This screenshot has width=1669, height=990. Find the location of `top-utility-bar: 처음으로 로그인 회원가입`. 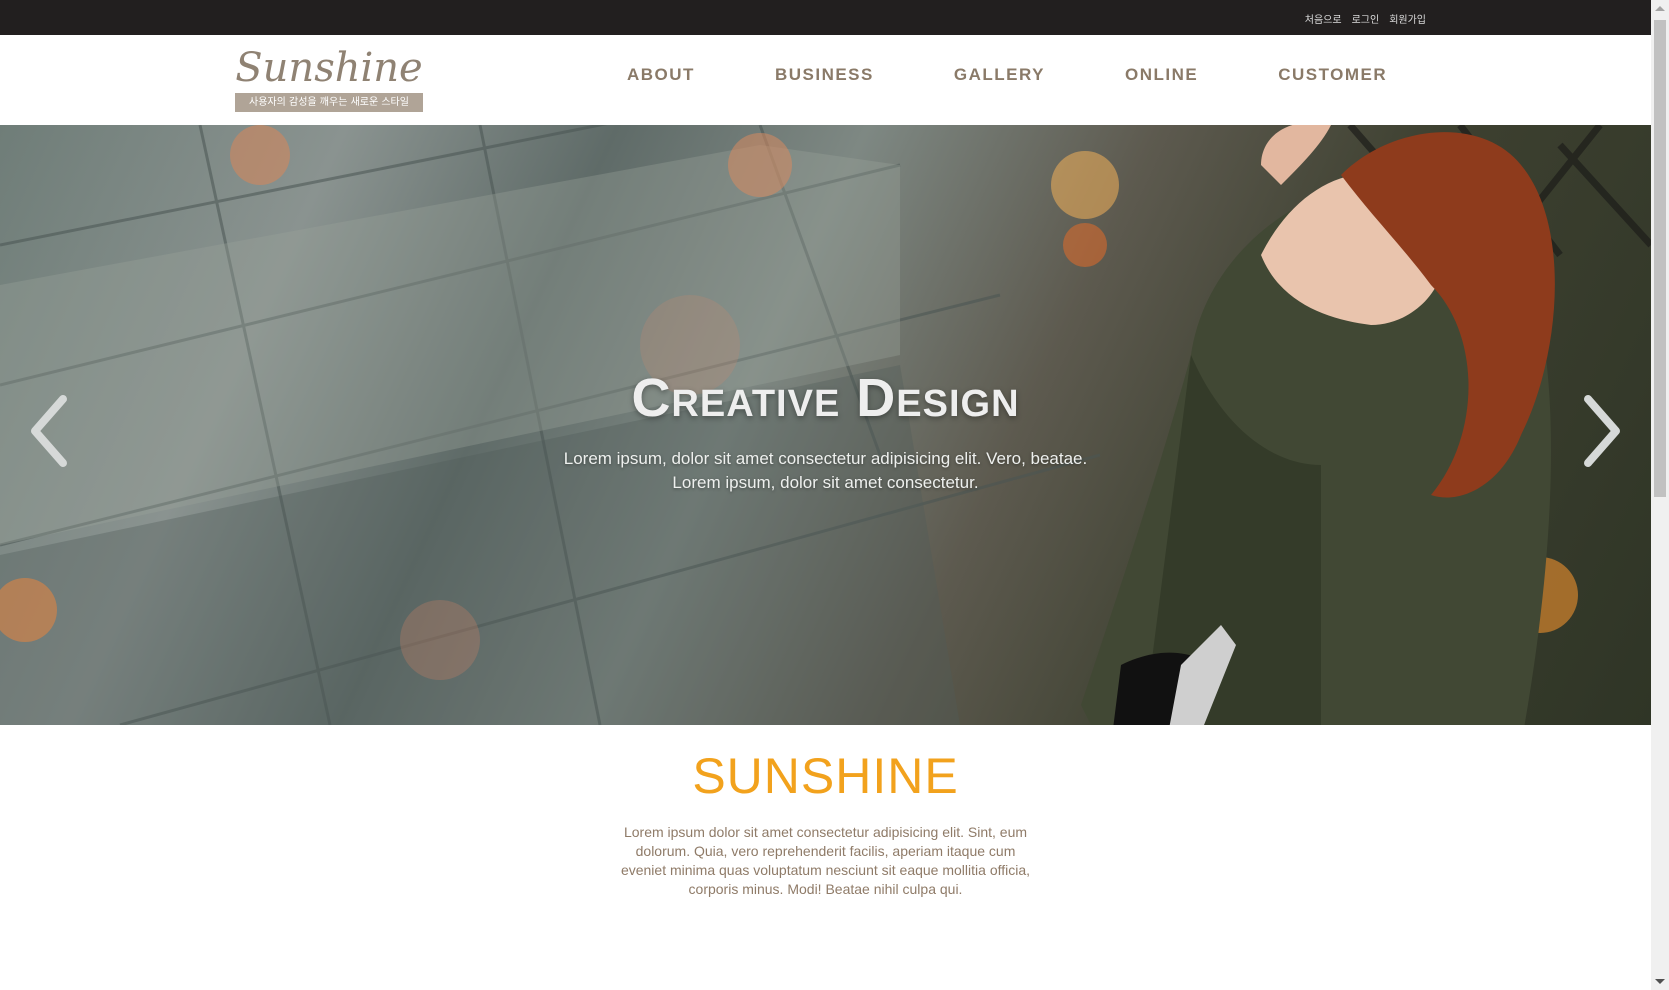

top-utility-bar: 처음으로 로그인 회원가입 is located at coordinates (825, 17).